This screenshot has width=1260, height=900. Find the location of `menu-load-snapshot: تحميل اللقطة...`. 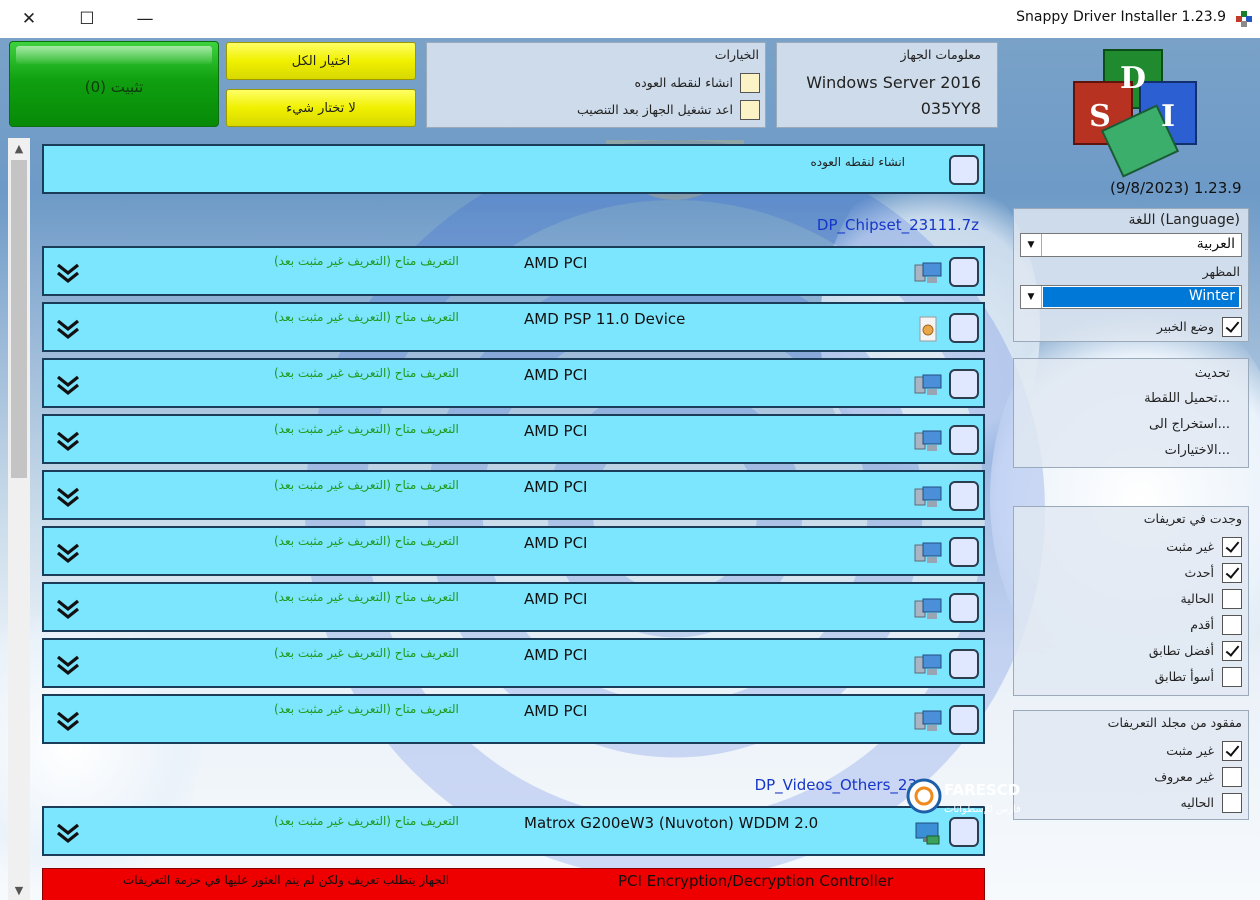

menu-load-snapshot: تحميل اللقطة... is located at coordinates (1187, 398).